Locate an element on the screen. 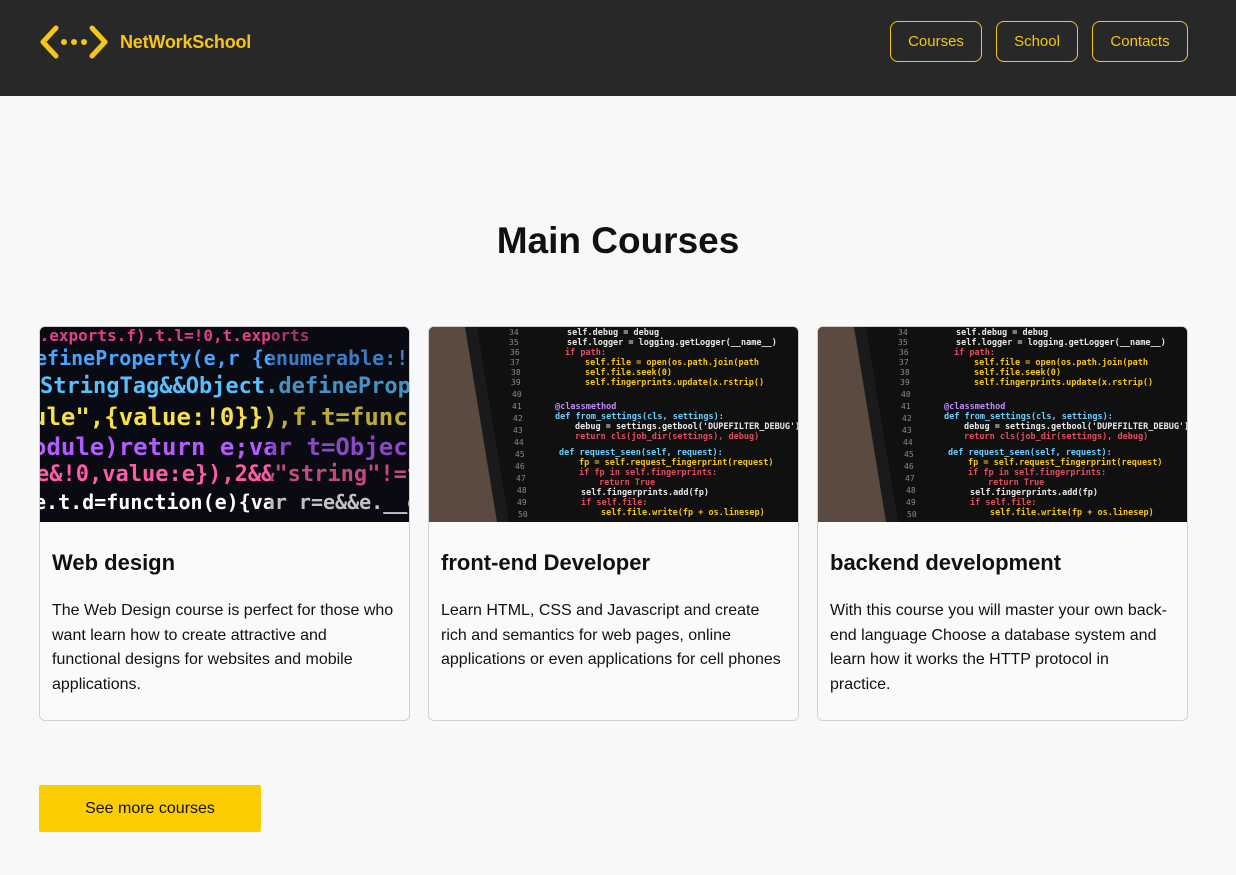 Image resolution: width=1236 pixels, height=875 pixels. site-header: NetWorkSchool Courses School Contacts is located at coordinates (618, 48).